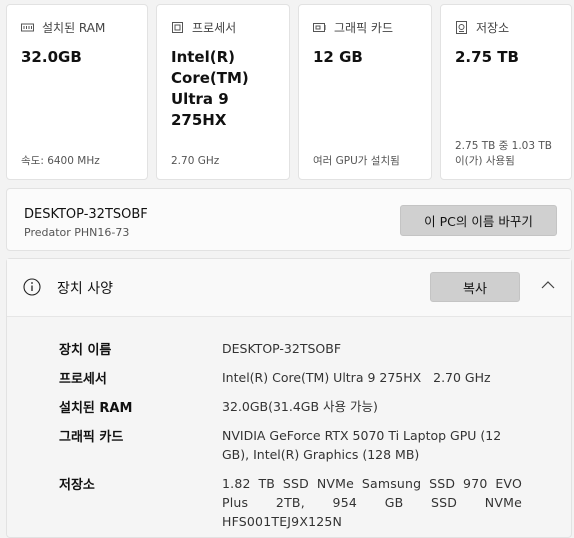 The height and width of the screenshot is (538, 574). What do you see at coordinates (77, 92) in the screenshot?
I see `ram-card: 설치된 RAM 32.0GB 속도: 6400 MHz` at bounding box center [77, 92].